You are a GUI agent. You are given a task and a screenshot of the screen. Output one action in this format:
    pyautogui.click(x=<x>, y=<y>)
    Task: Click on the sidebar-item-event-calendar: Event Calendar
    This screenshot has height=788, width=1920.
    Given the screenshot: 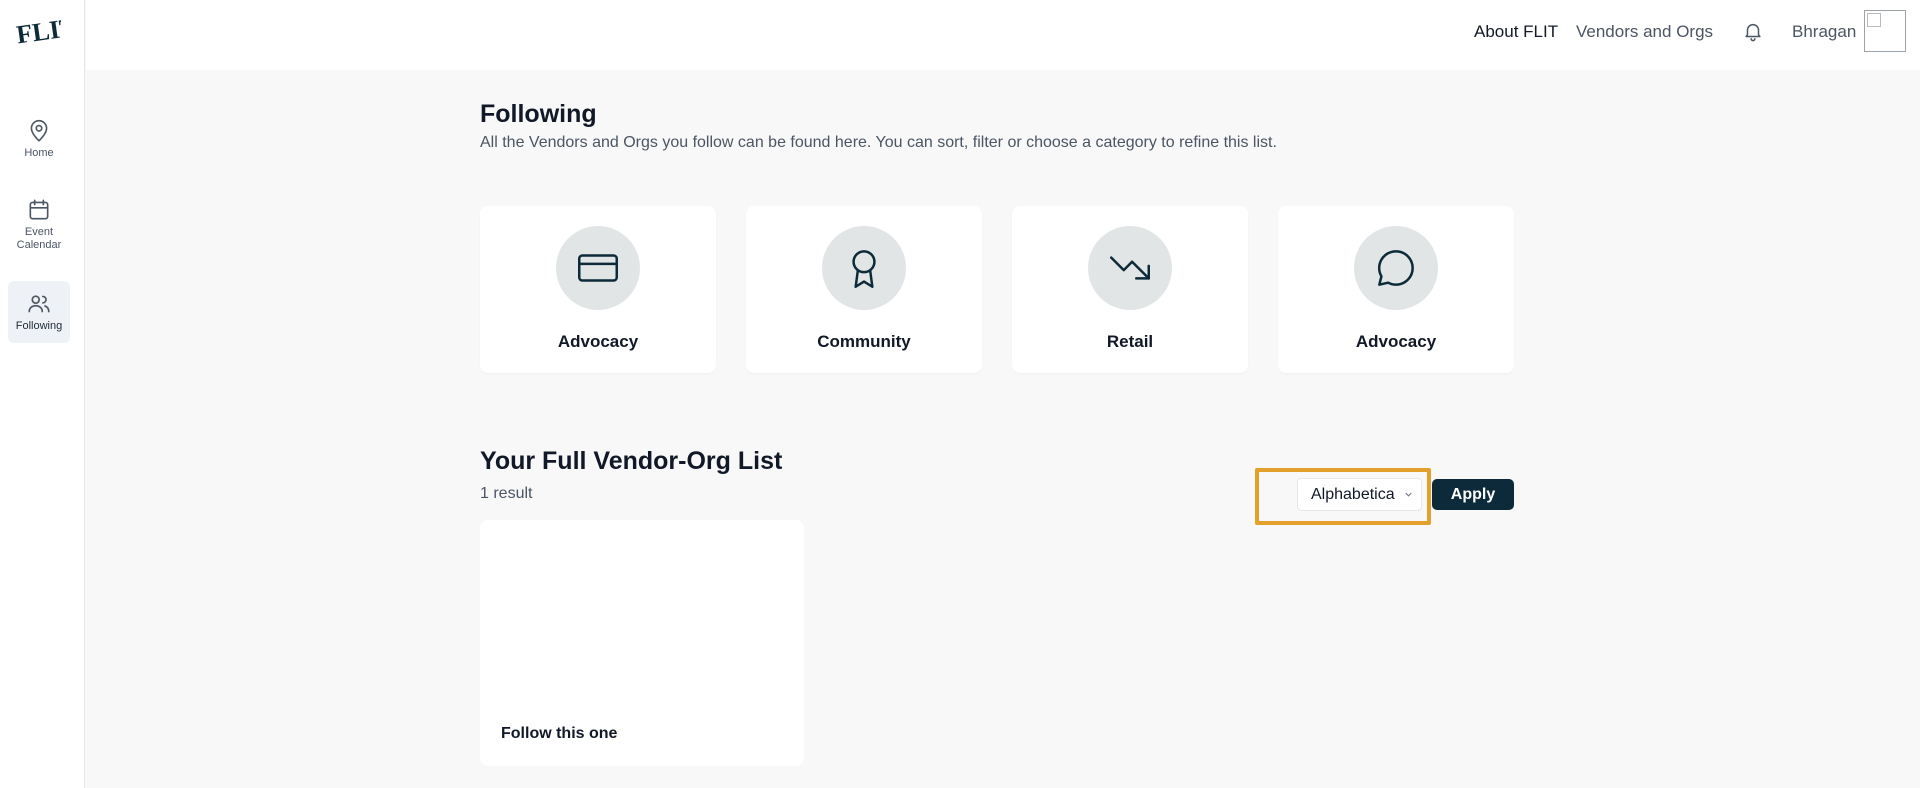 What is the action you would take?
    pyautogui.click(x=39, y=228)
    